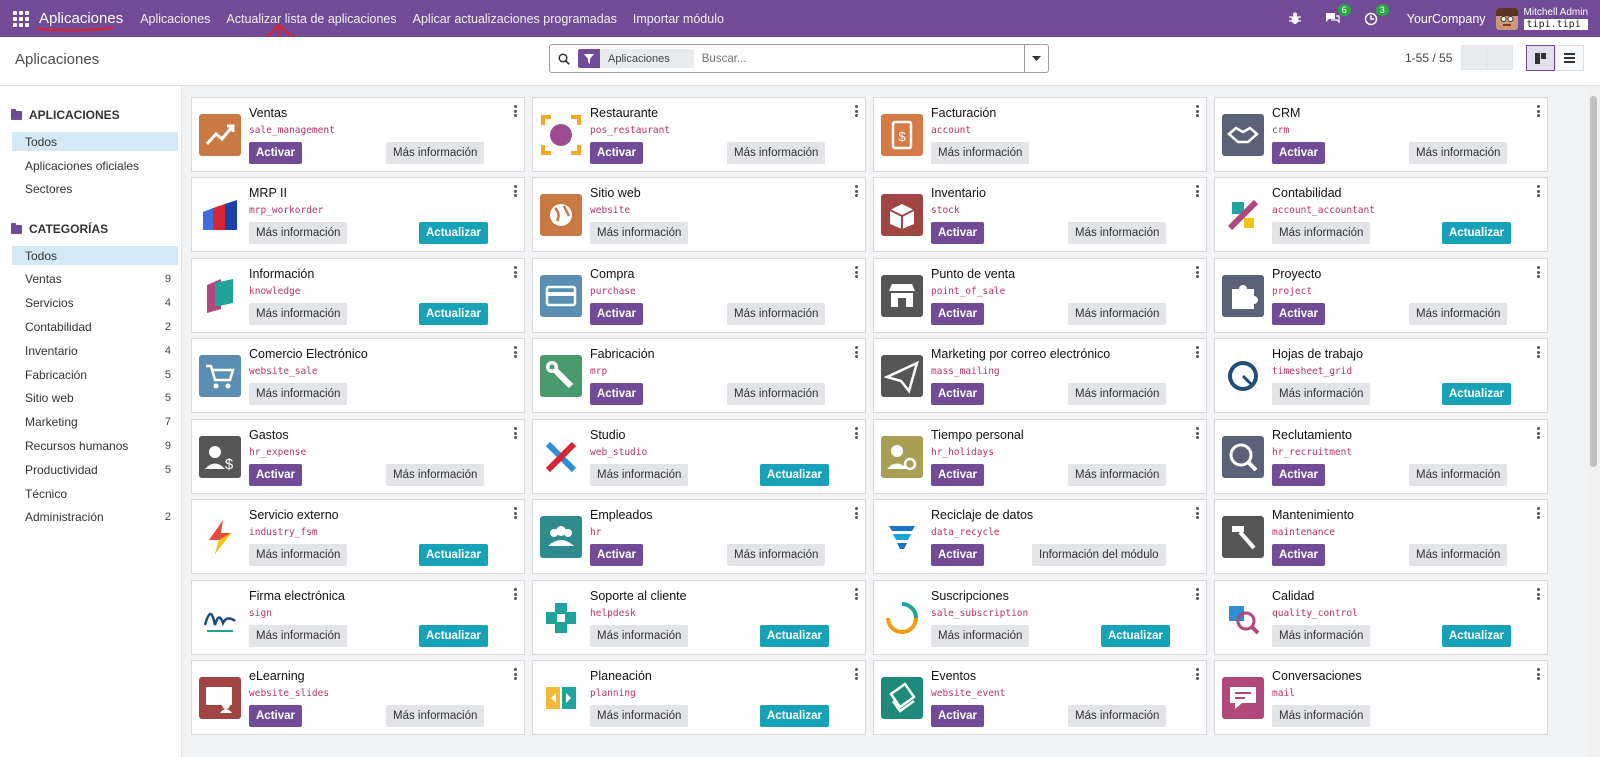 Image resolution: width=1600 pixels, height=757 pixels. I want to click on list-view-button, so click(1569, 58).